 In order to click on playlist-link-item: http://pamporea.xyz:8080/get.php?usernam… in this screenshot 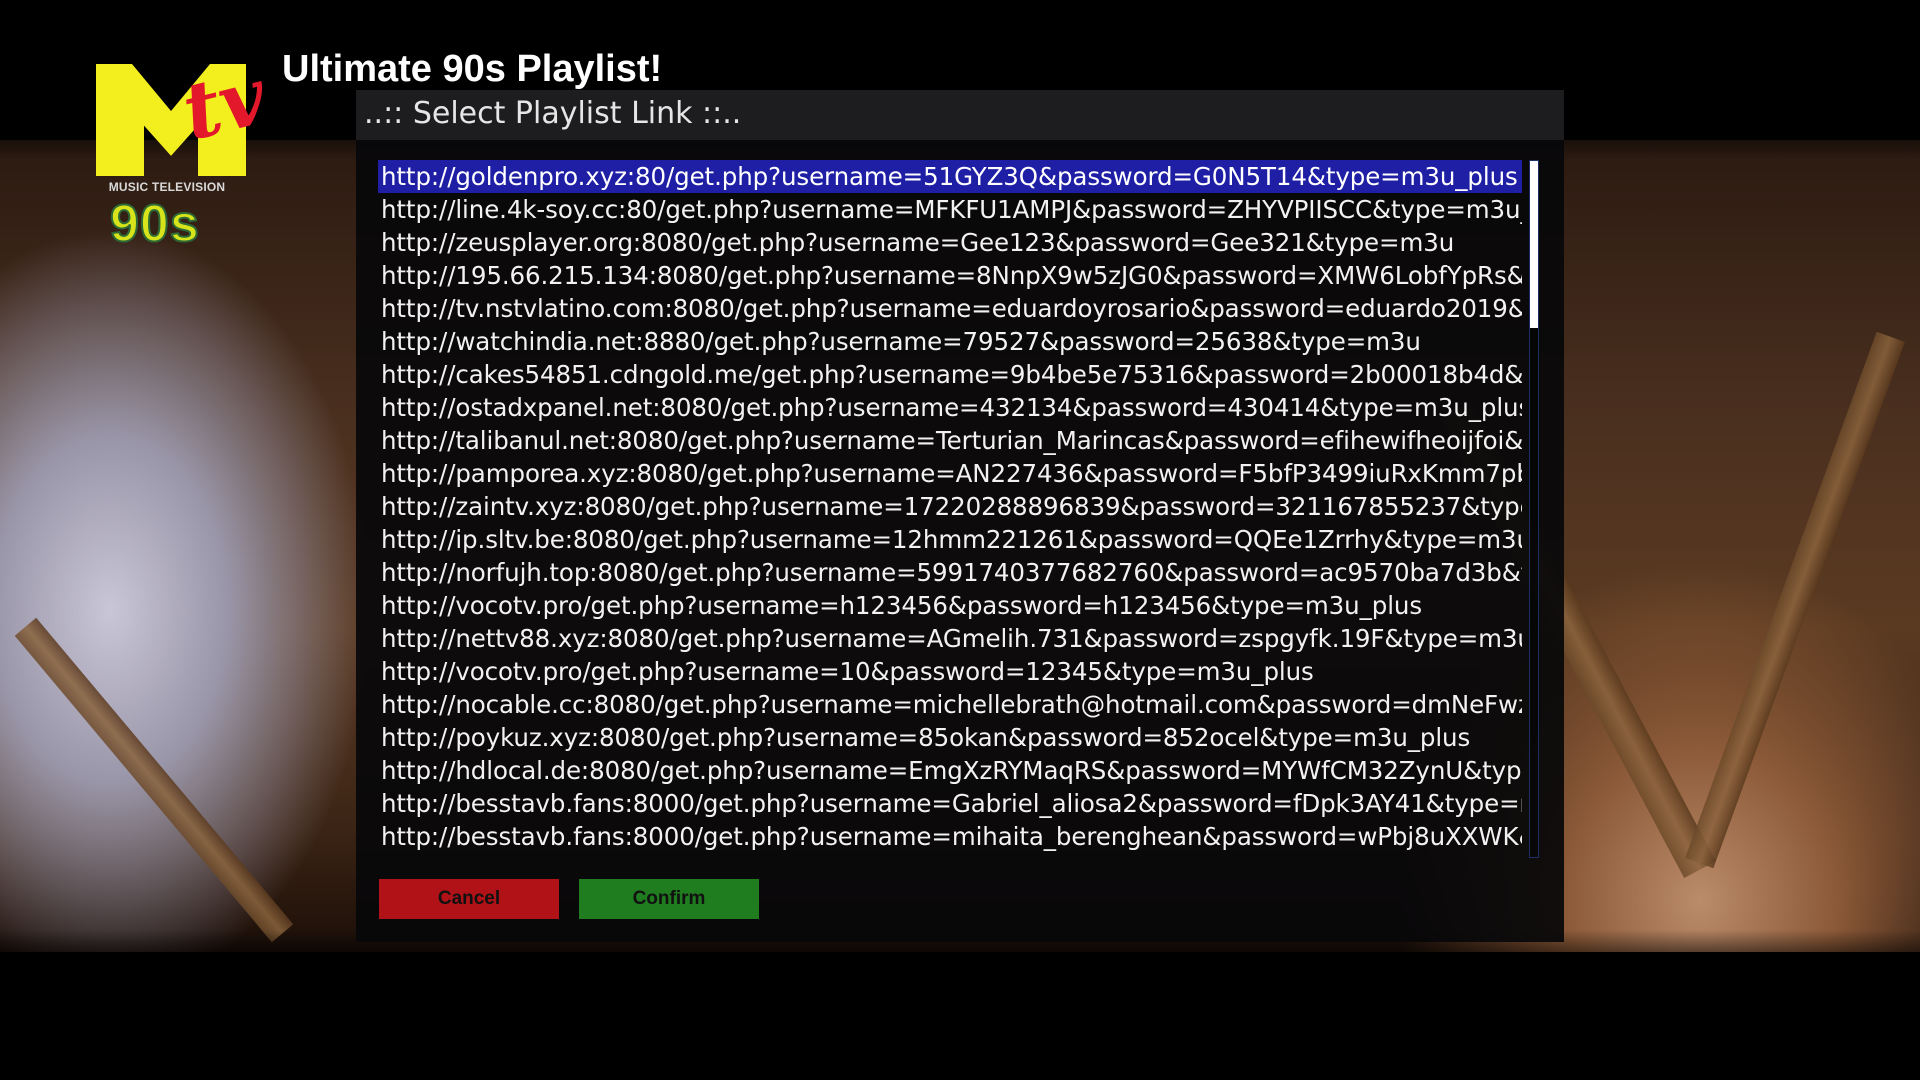, I will do `click(950, 473)`.